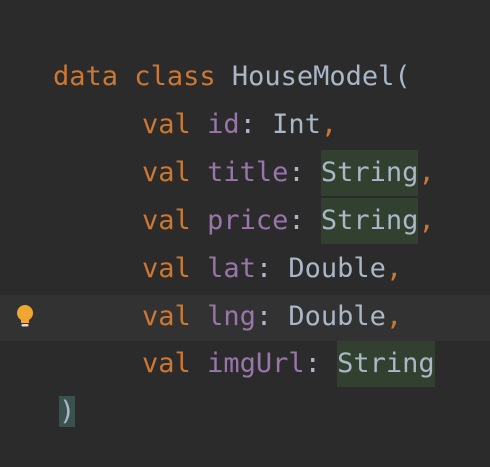  What do you see at coordinates (256, 198) in the screenshot?
I see `code-line-field: val price: String,` at bounding box center [256, 198].